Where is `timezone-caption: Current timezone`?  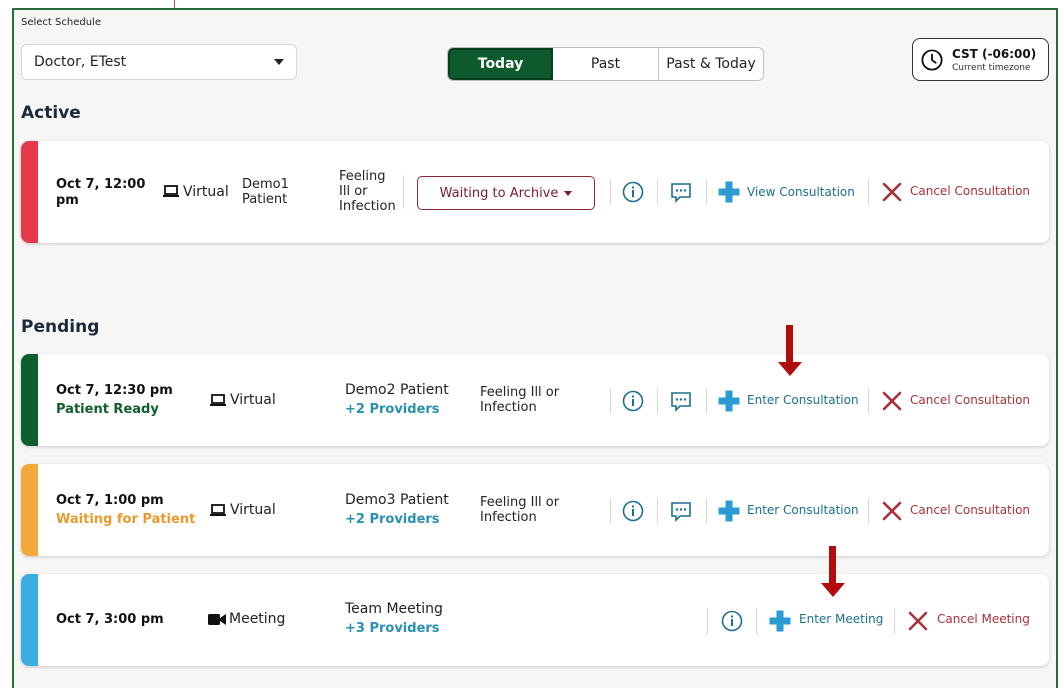
timezone-caption: Current timezone is located at coordinates (991, 67).